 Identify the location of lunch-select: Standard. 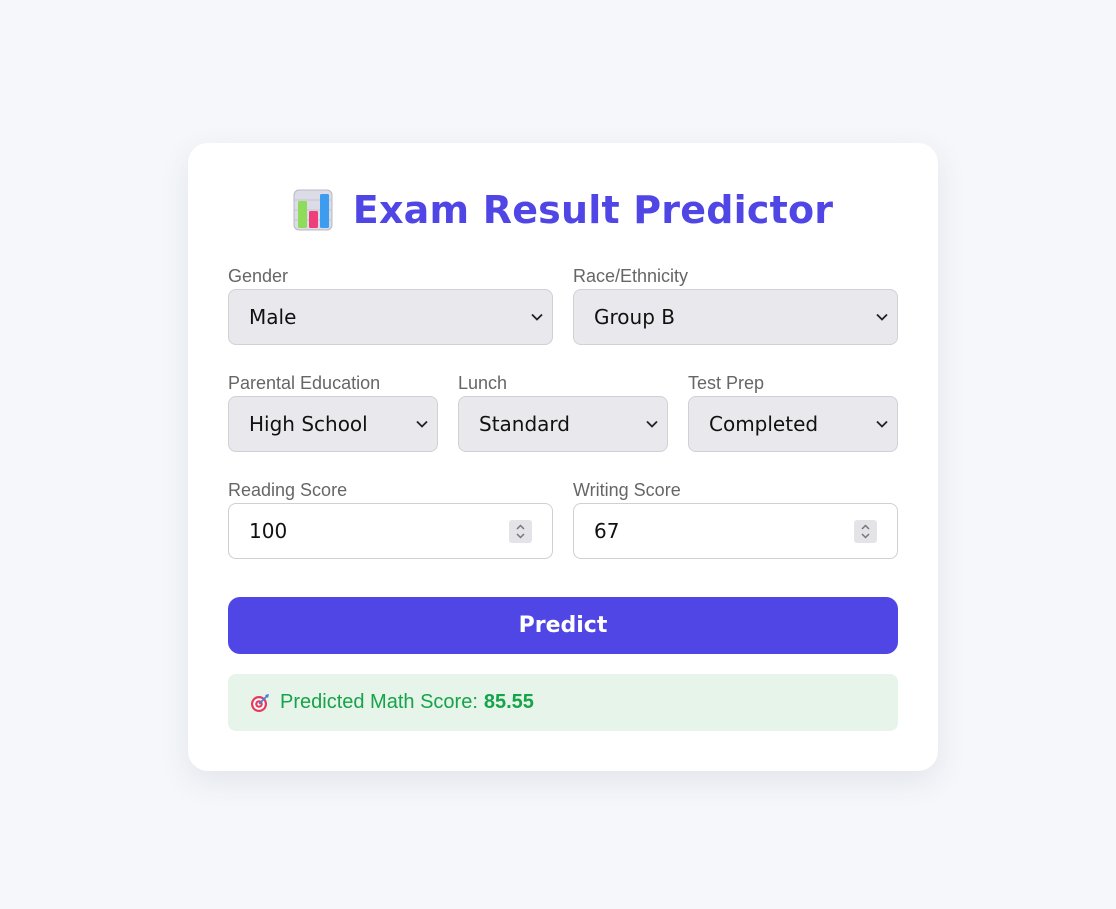
(563, 424).